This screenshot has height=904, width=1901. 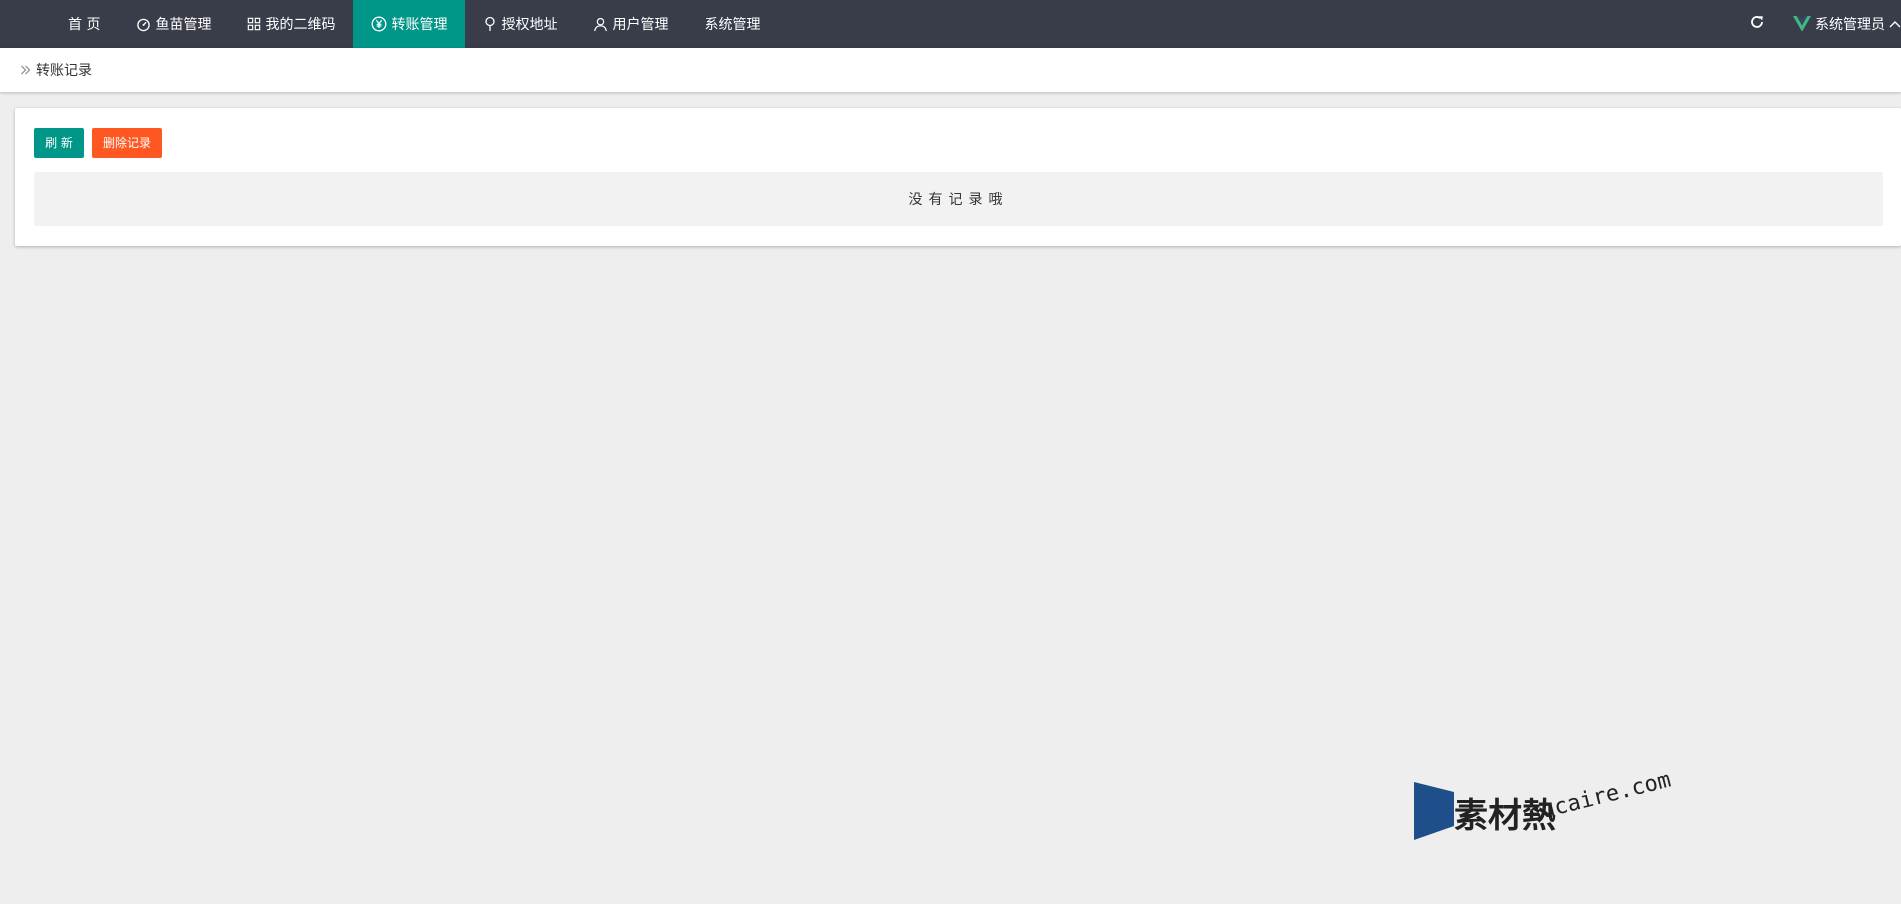 I want to click on yen-circle-icon, so click(x=379, y=24).